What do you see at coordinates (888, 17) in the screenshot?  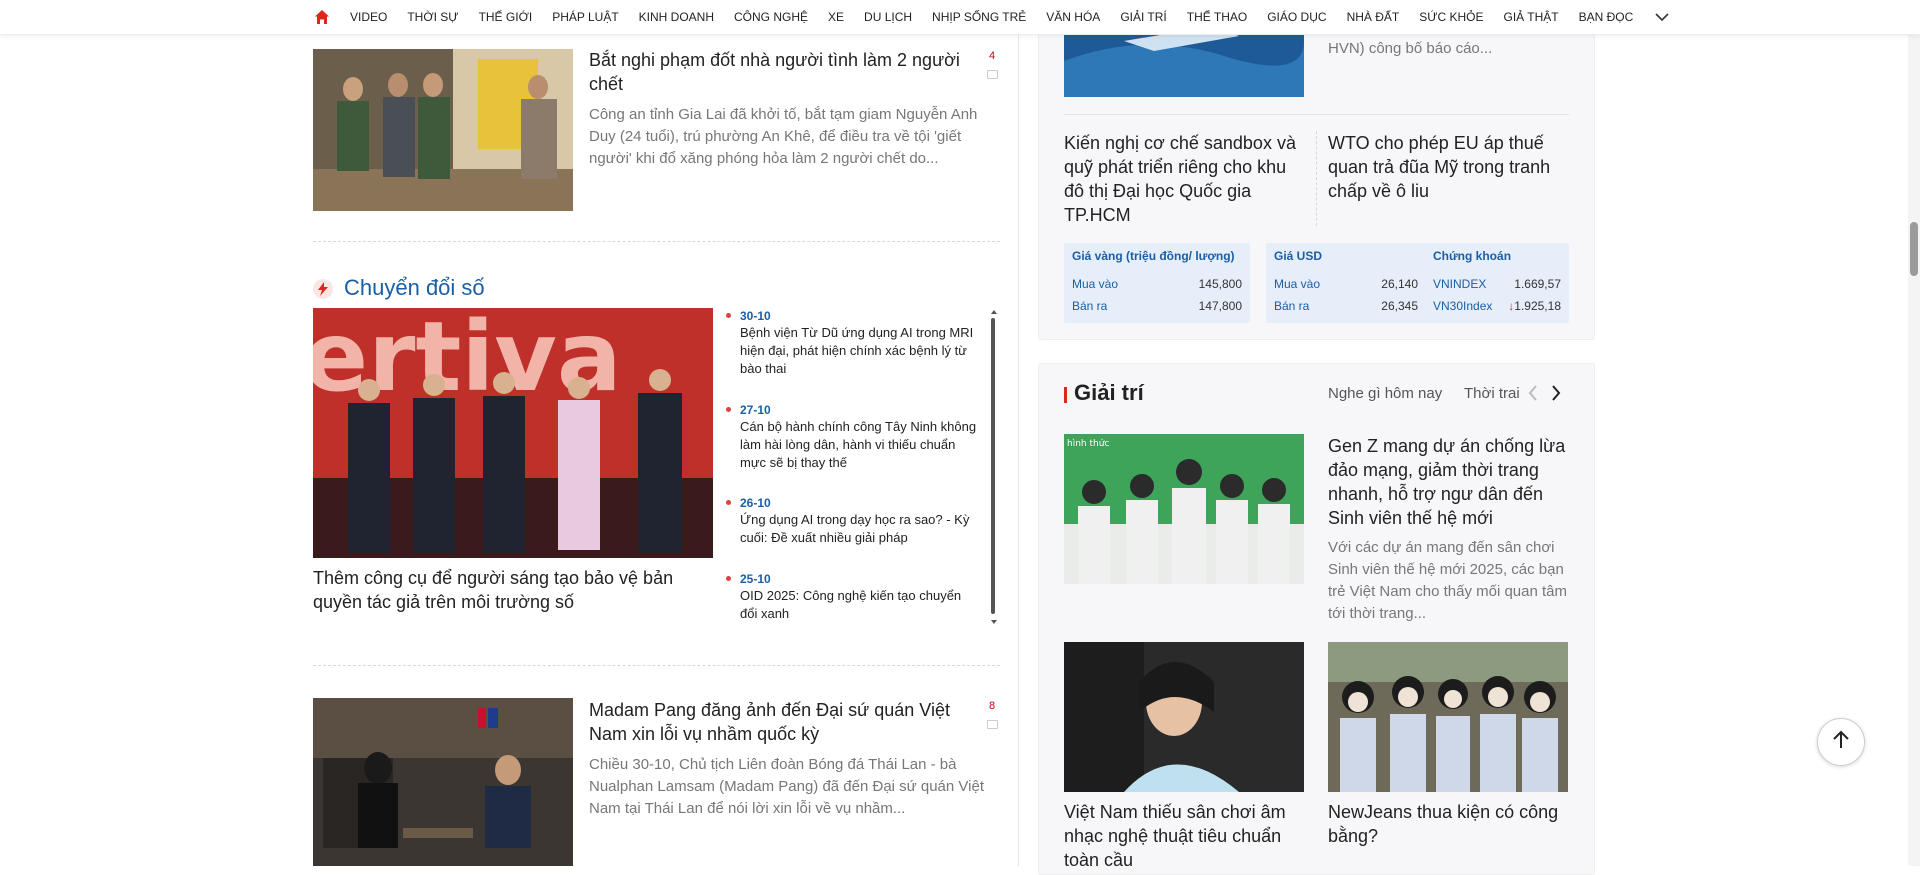 I see `nav-item: DU LỊCH` at bounding box center [888, 17].